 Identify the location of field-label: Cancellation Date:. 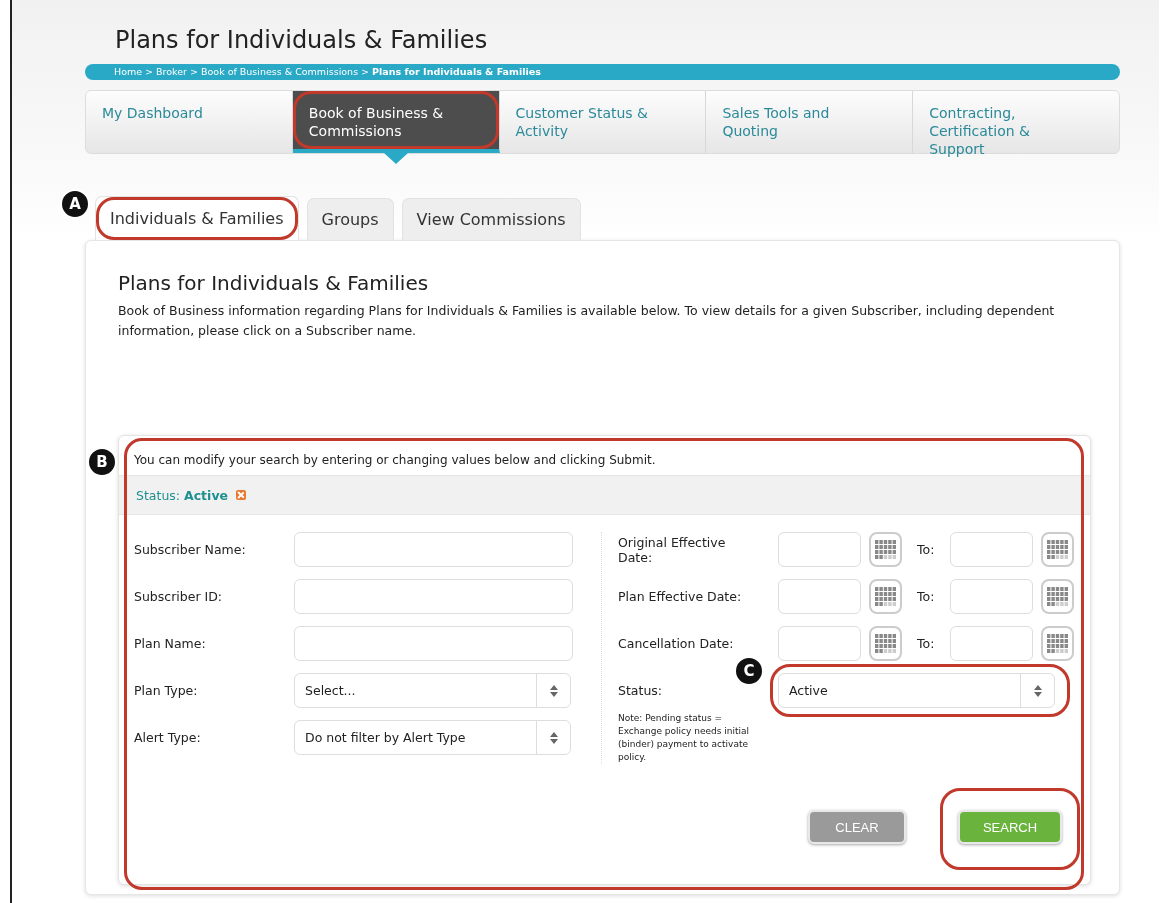
(676, 643).